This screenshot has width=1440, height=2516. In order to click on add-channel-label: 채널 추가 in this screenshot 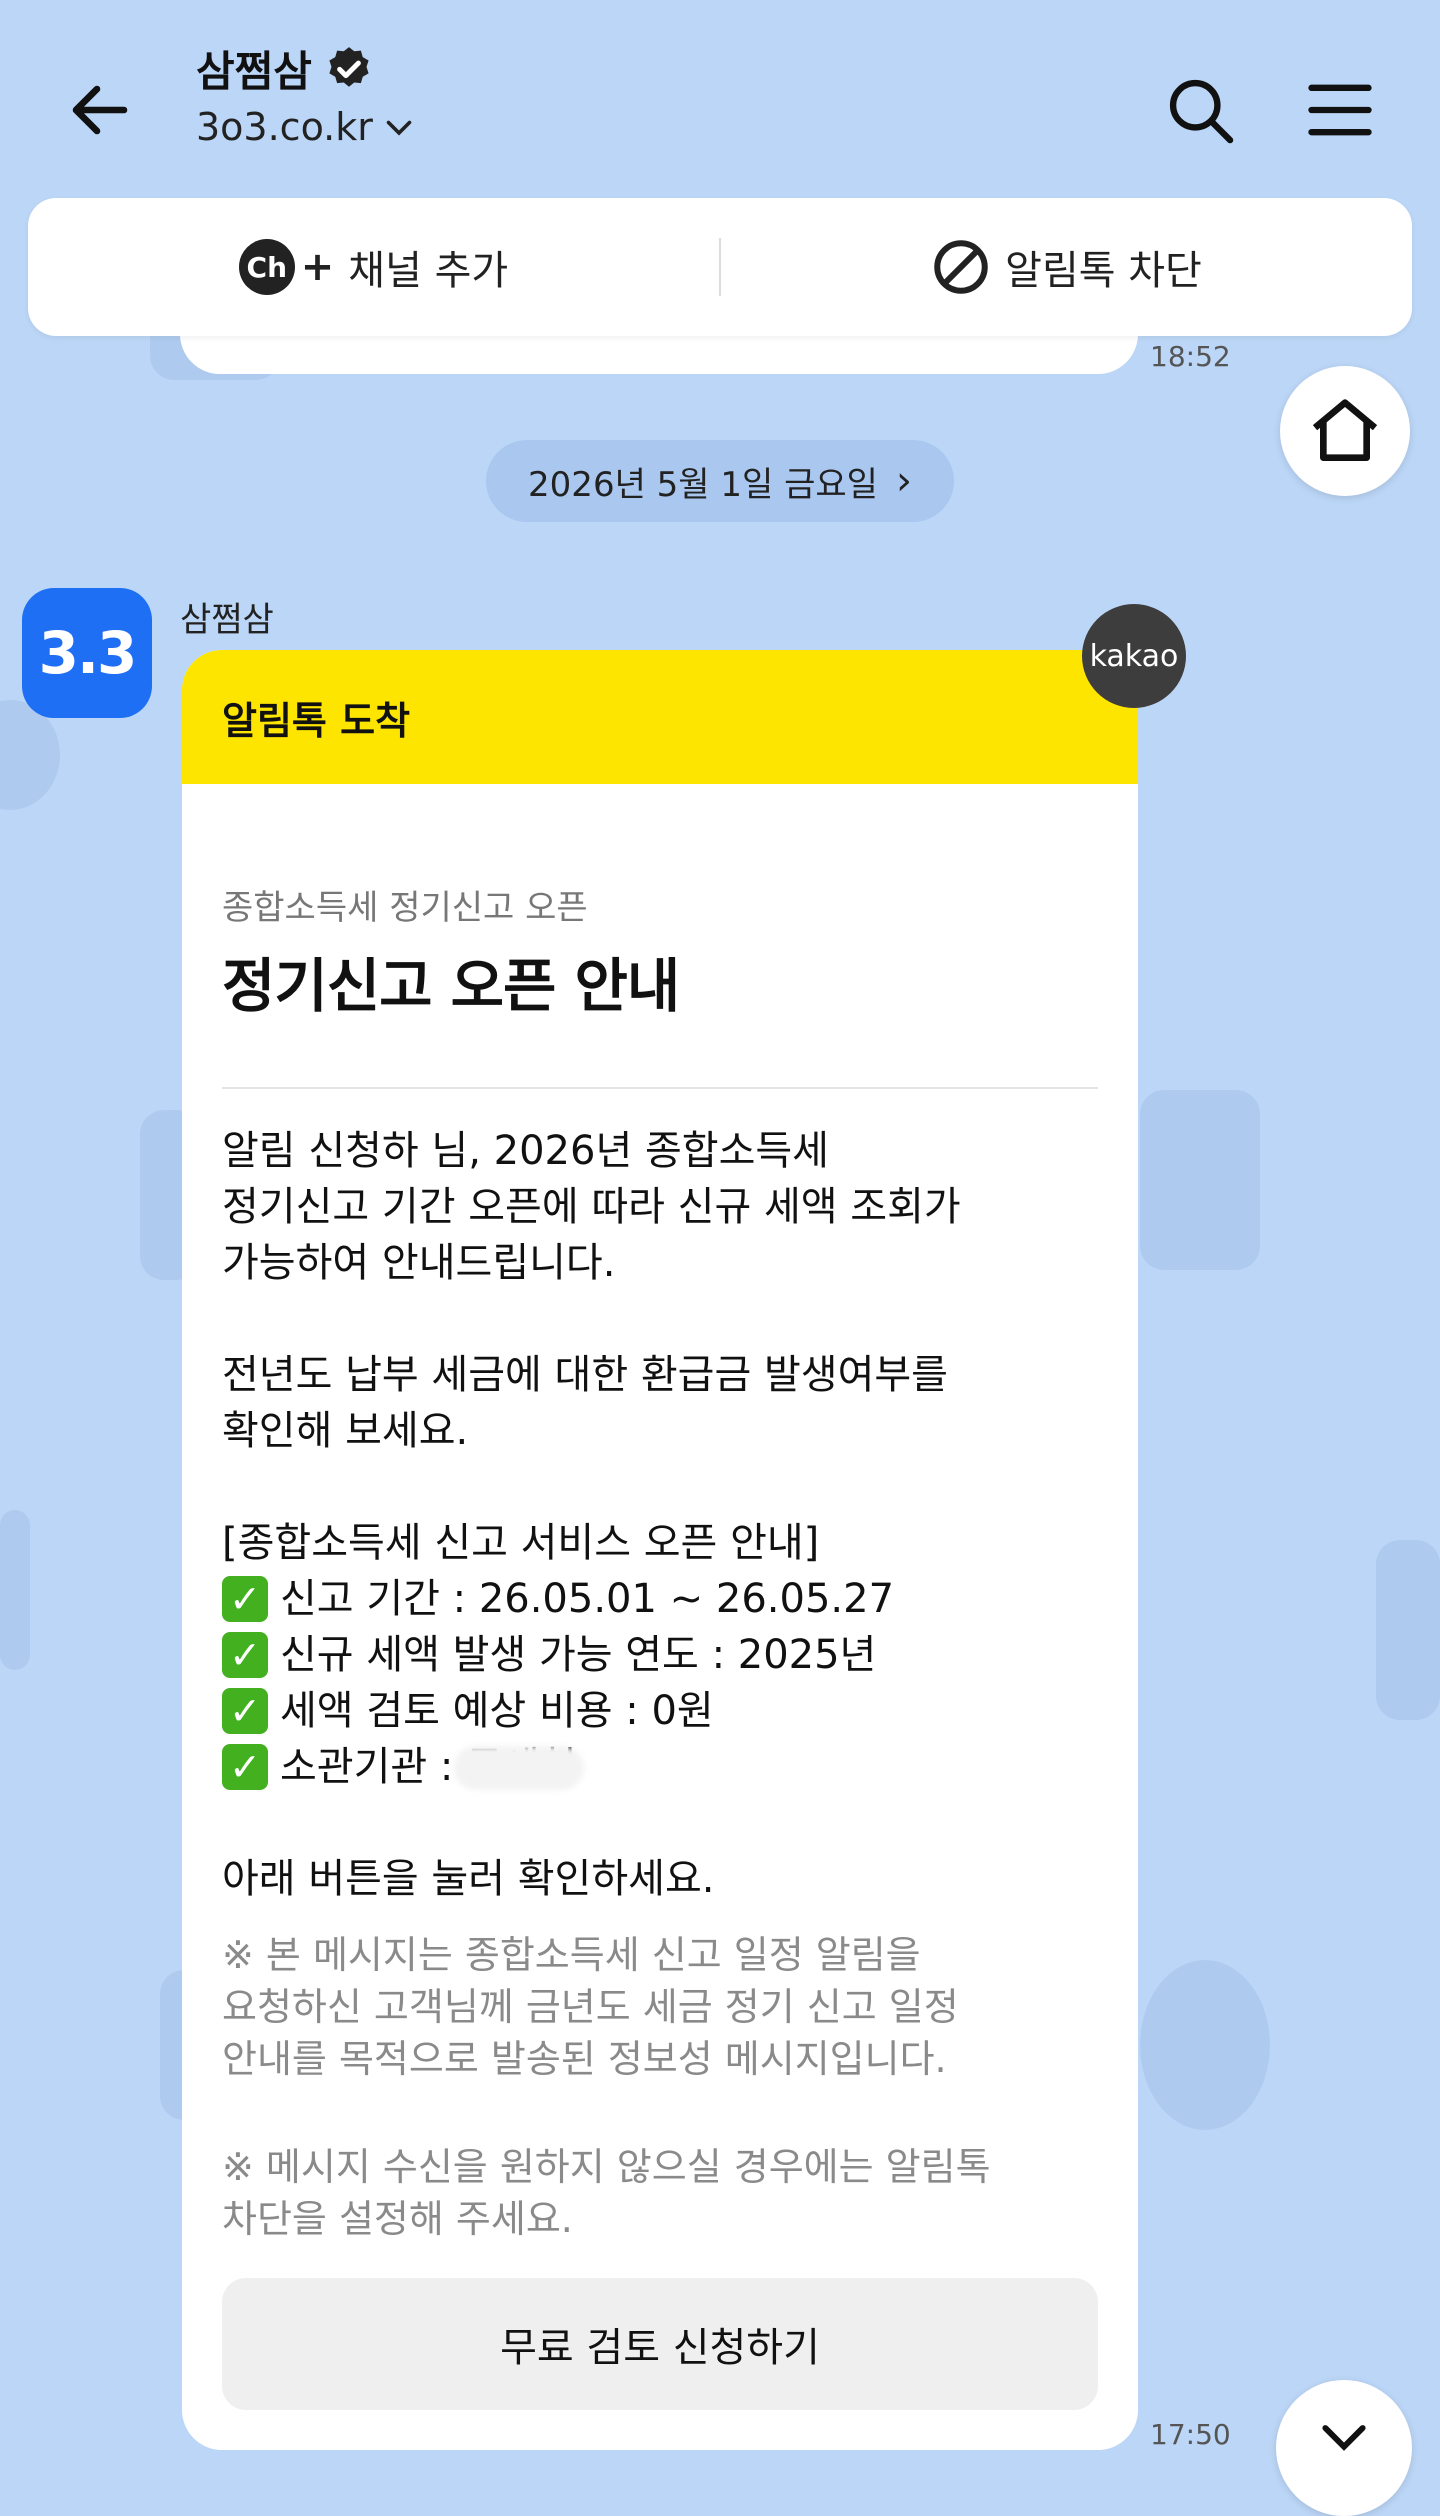, I will do `click(428, 271)`.